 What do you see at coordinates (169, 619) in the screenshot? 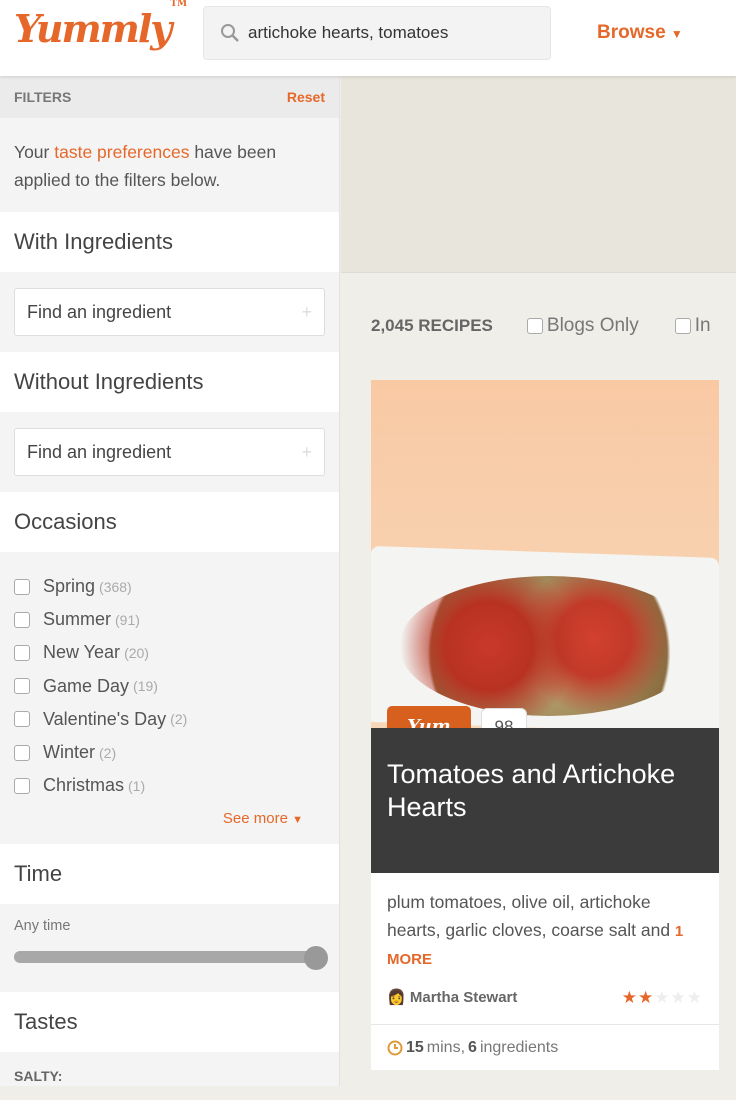
I see `occasion-item: Summer (91)` at bounding box center [169, 619].